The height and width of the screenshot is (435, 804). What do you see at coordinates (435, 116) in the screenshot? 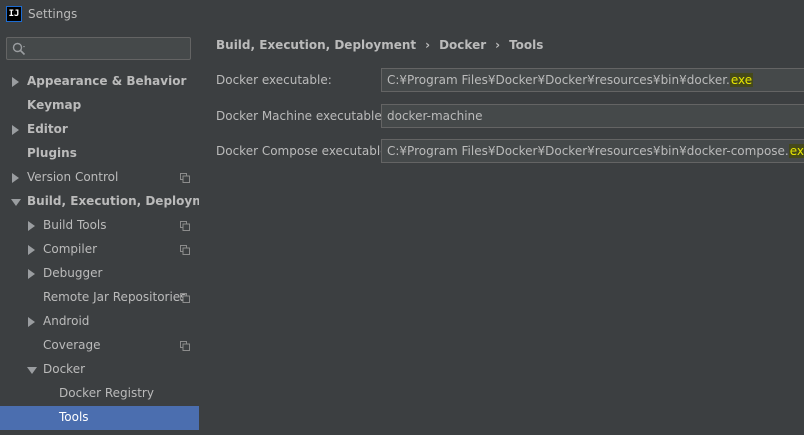
I see `docker-machine-executable-value: docker-machine` at bounding box center [435, 116].